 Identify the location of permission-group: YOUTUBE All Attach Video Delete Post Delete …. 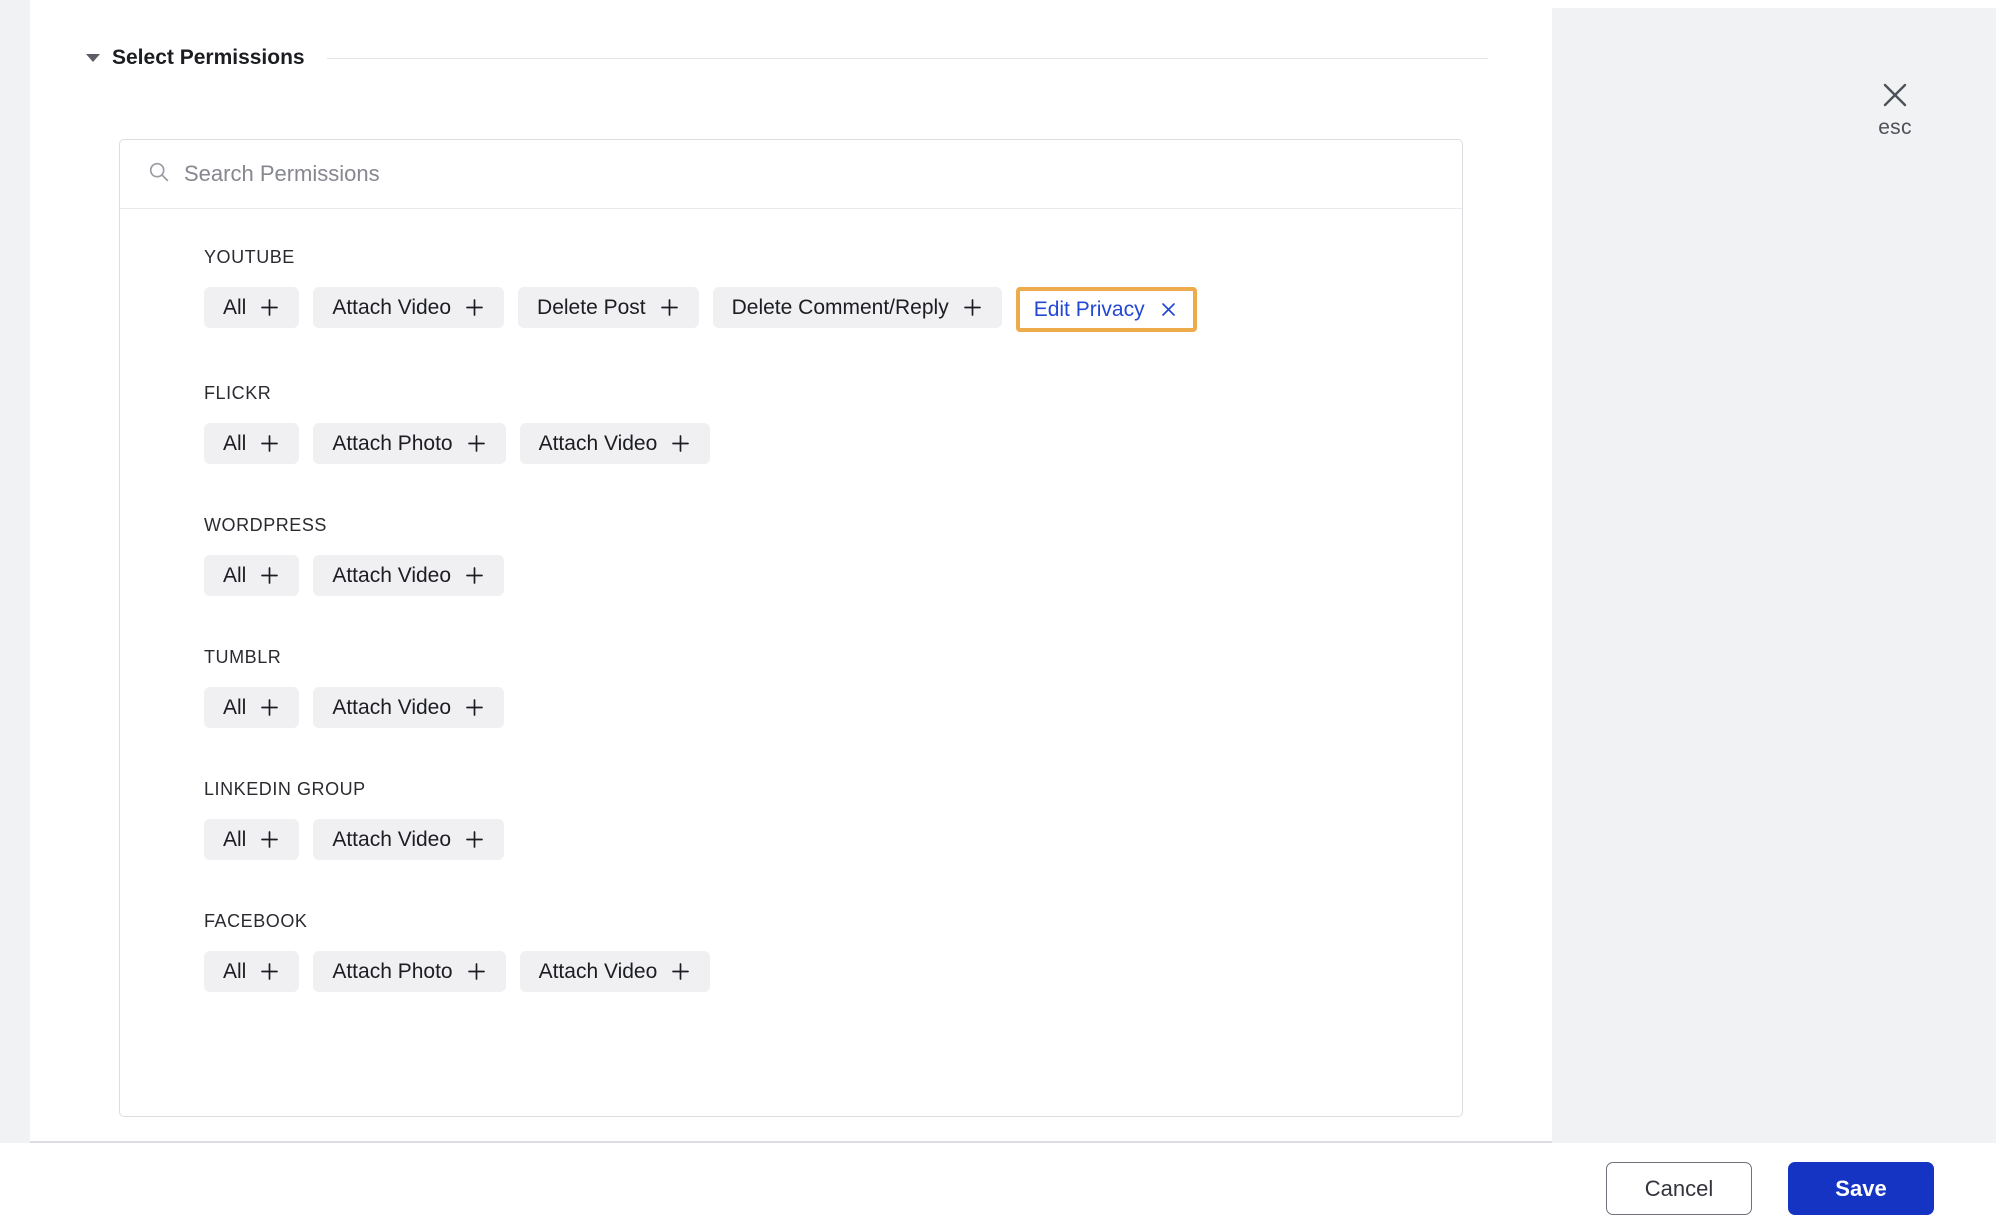
(791, 289).